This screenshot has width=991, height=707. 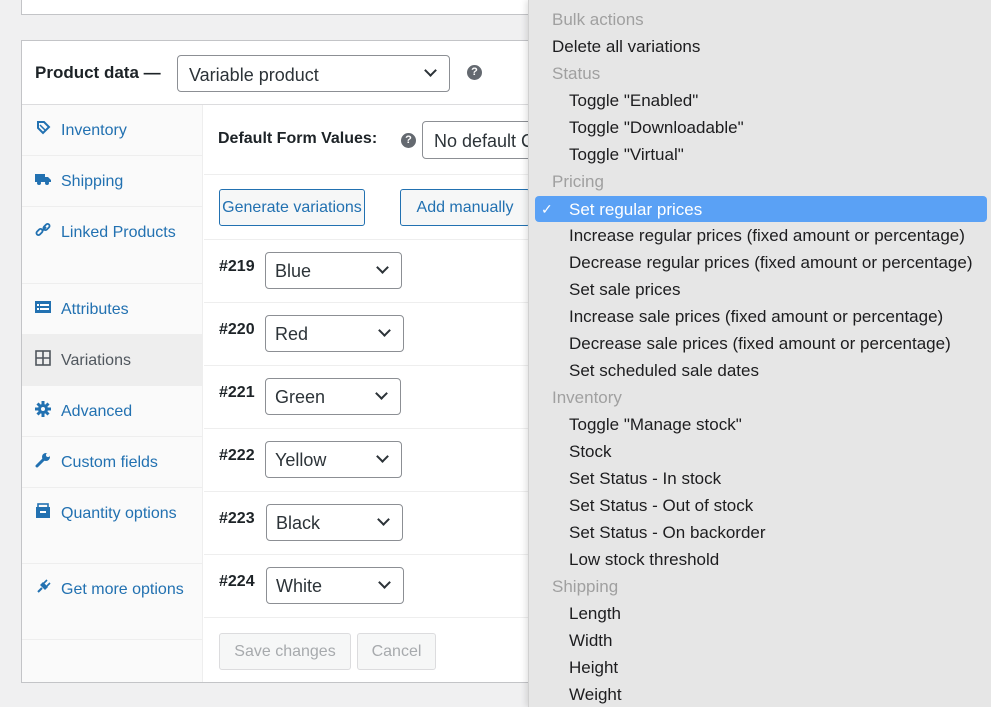 I want to click on menu-item: Width, so click(x=760, y=640).